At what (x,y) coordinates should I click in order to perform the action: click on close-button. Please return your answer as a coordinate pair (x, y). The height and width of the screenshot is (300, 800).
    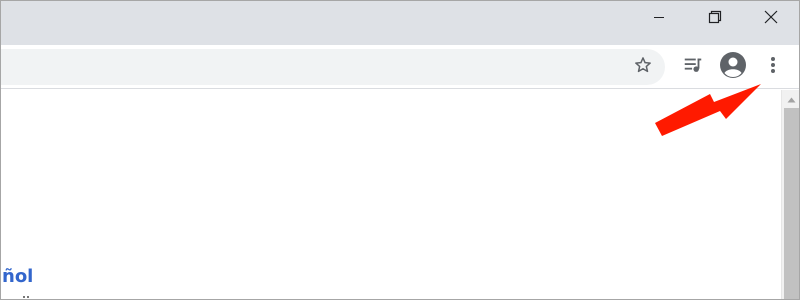
    Looking at the image, I should click on (771, 19).